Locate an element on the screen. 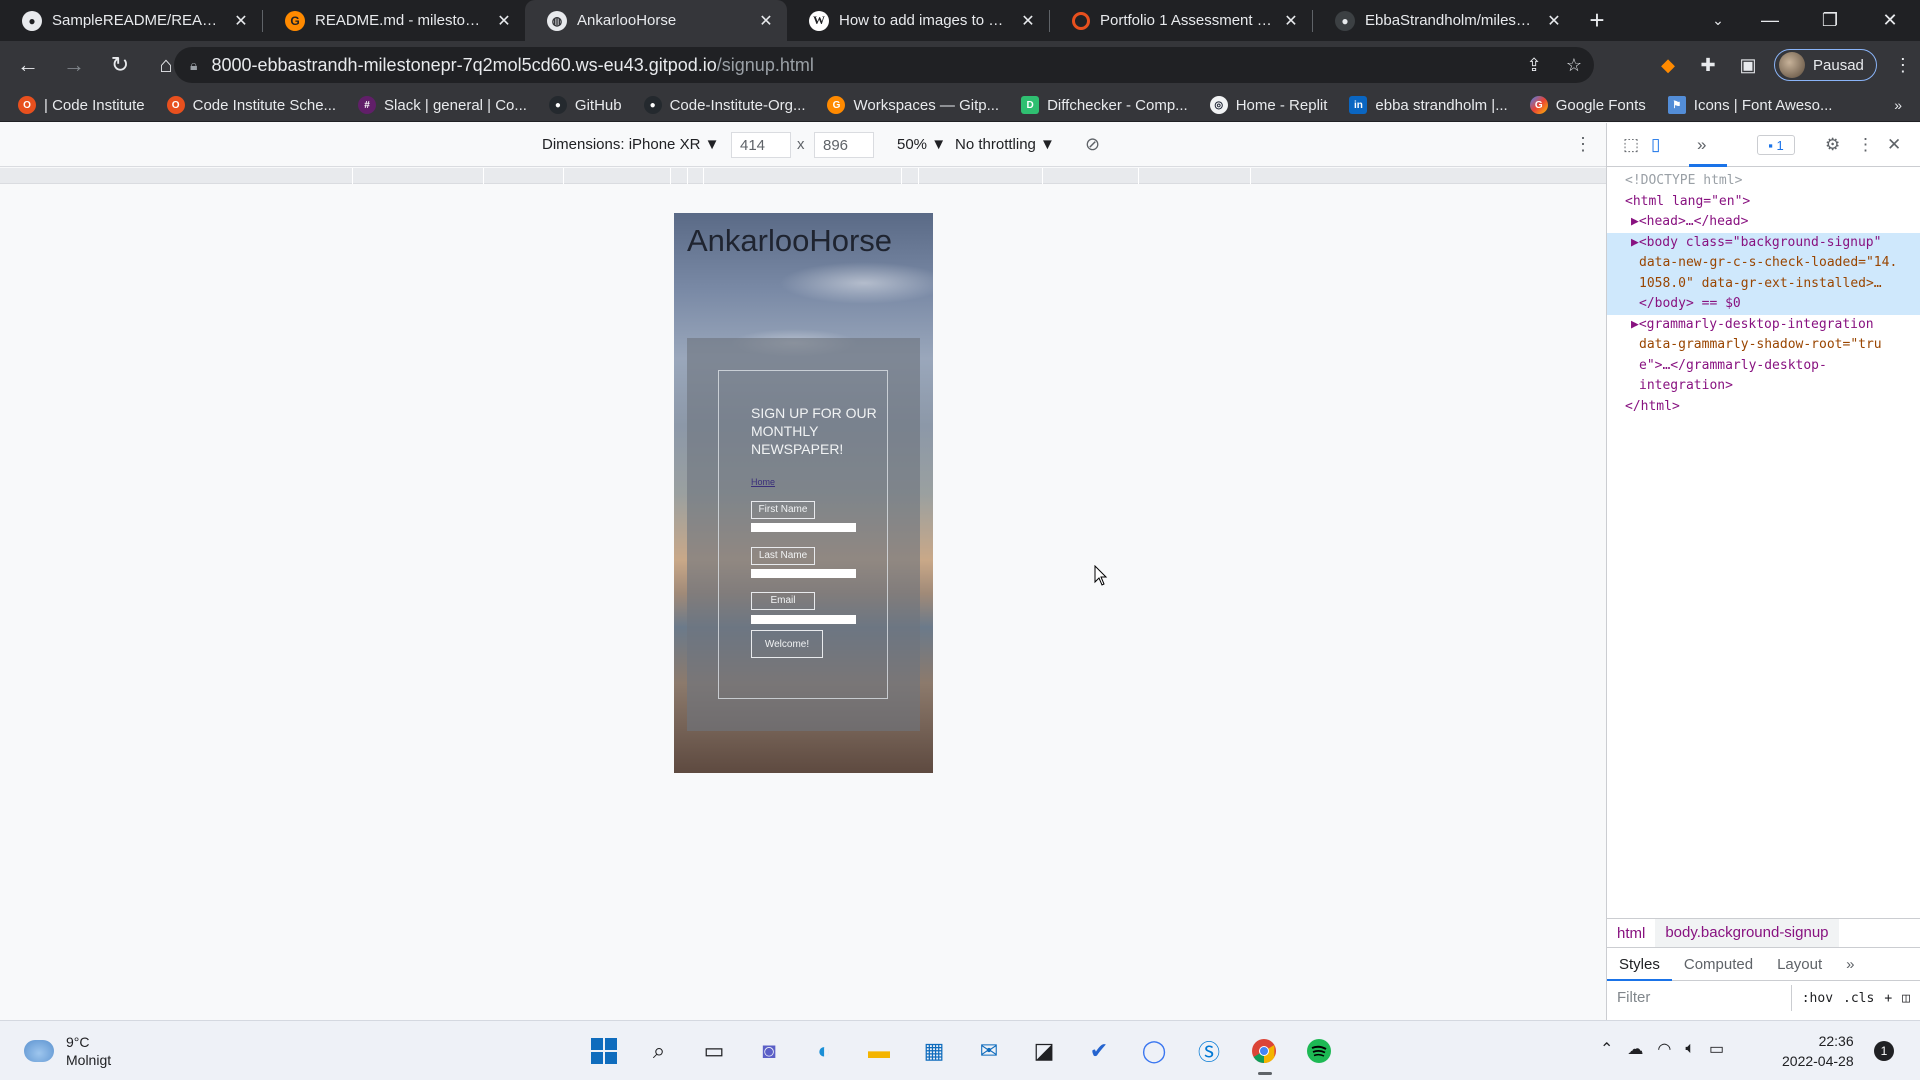 Image resolution: width=1920 pixels, height=1080 pixels. device-toolbar-menu-icon: ⋮ is located at coordinates (1583, 144).